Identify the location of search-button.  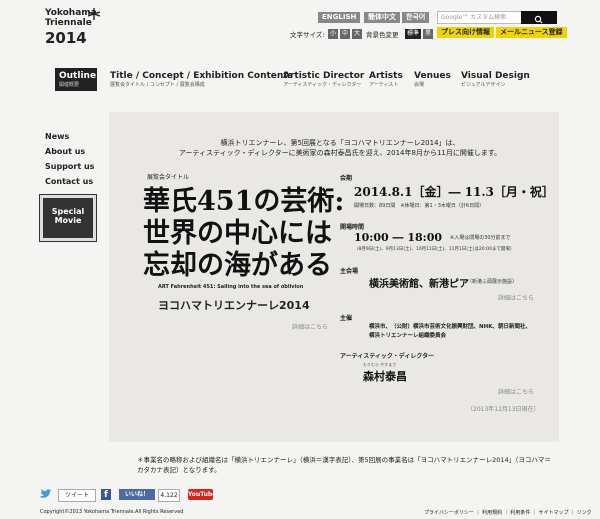
(539, 17).